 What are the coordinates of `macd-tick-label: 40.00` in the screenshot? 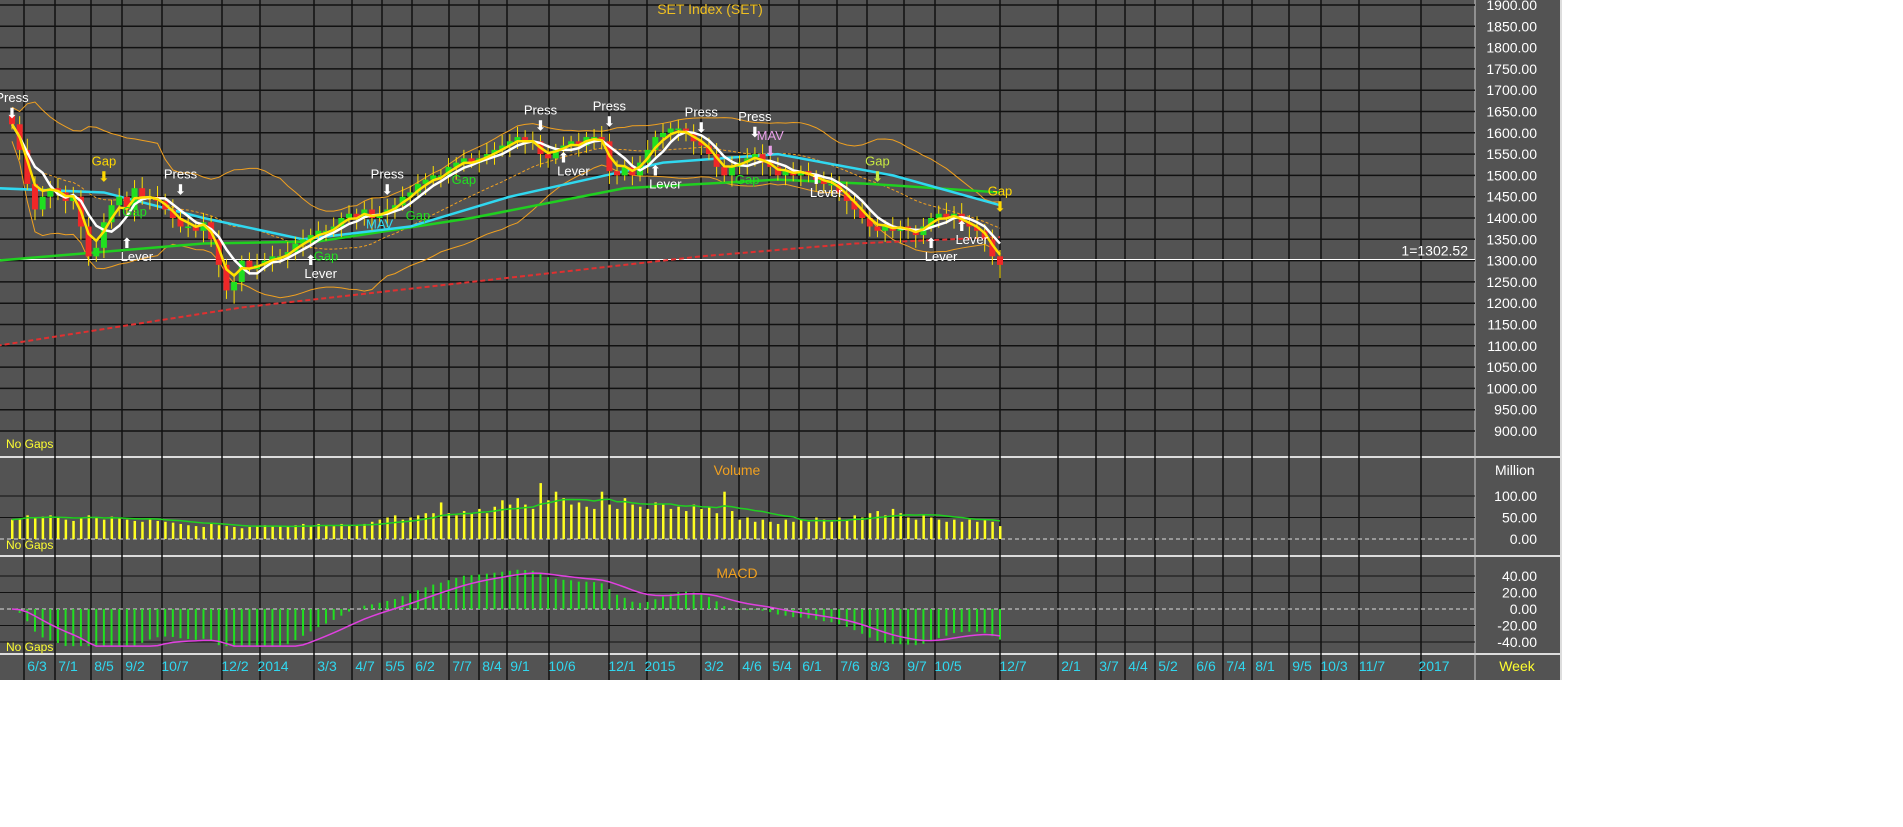 It's located at (1519, 576).